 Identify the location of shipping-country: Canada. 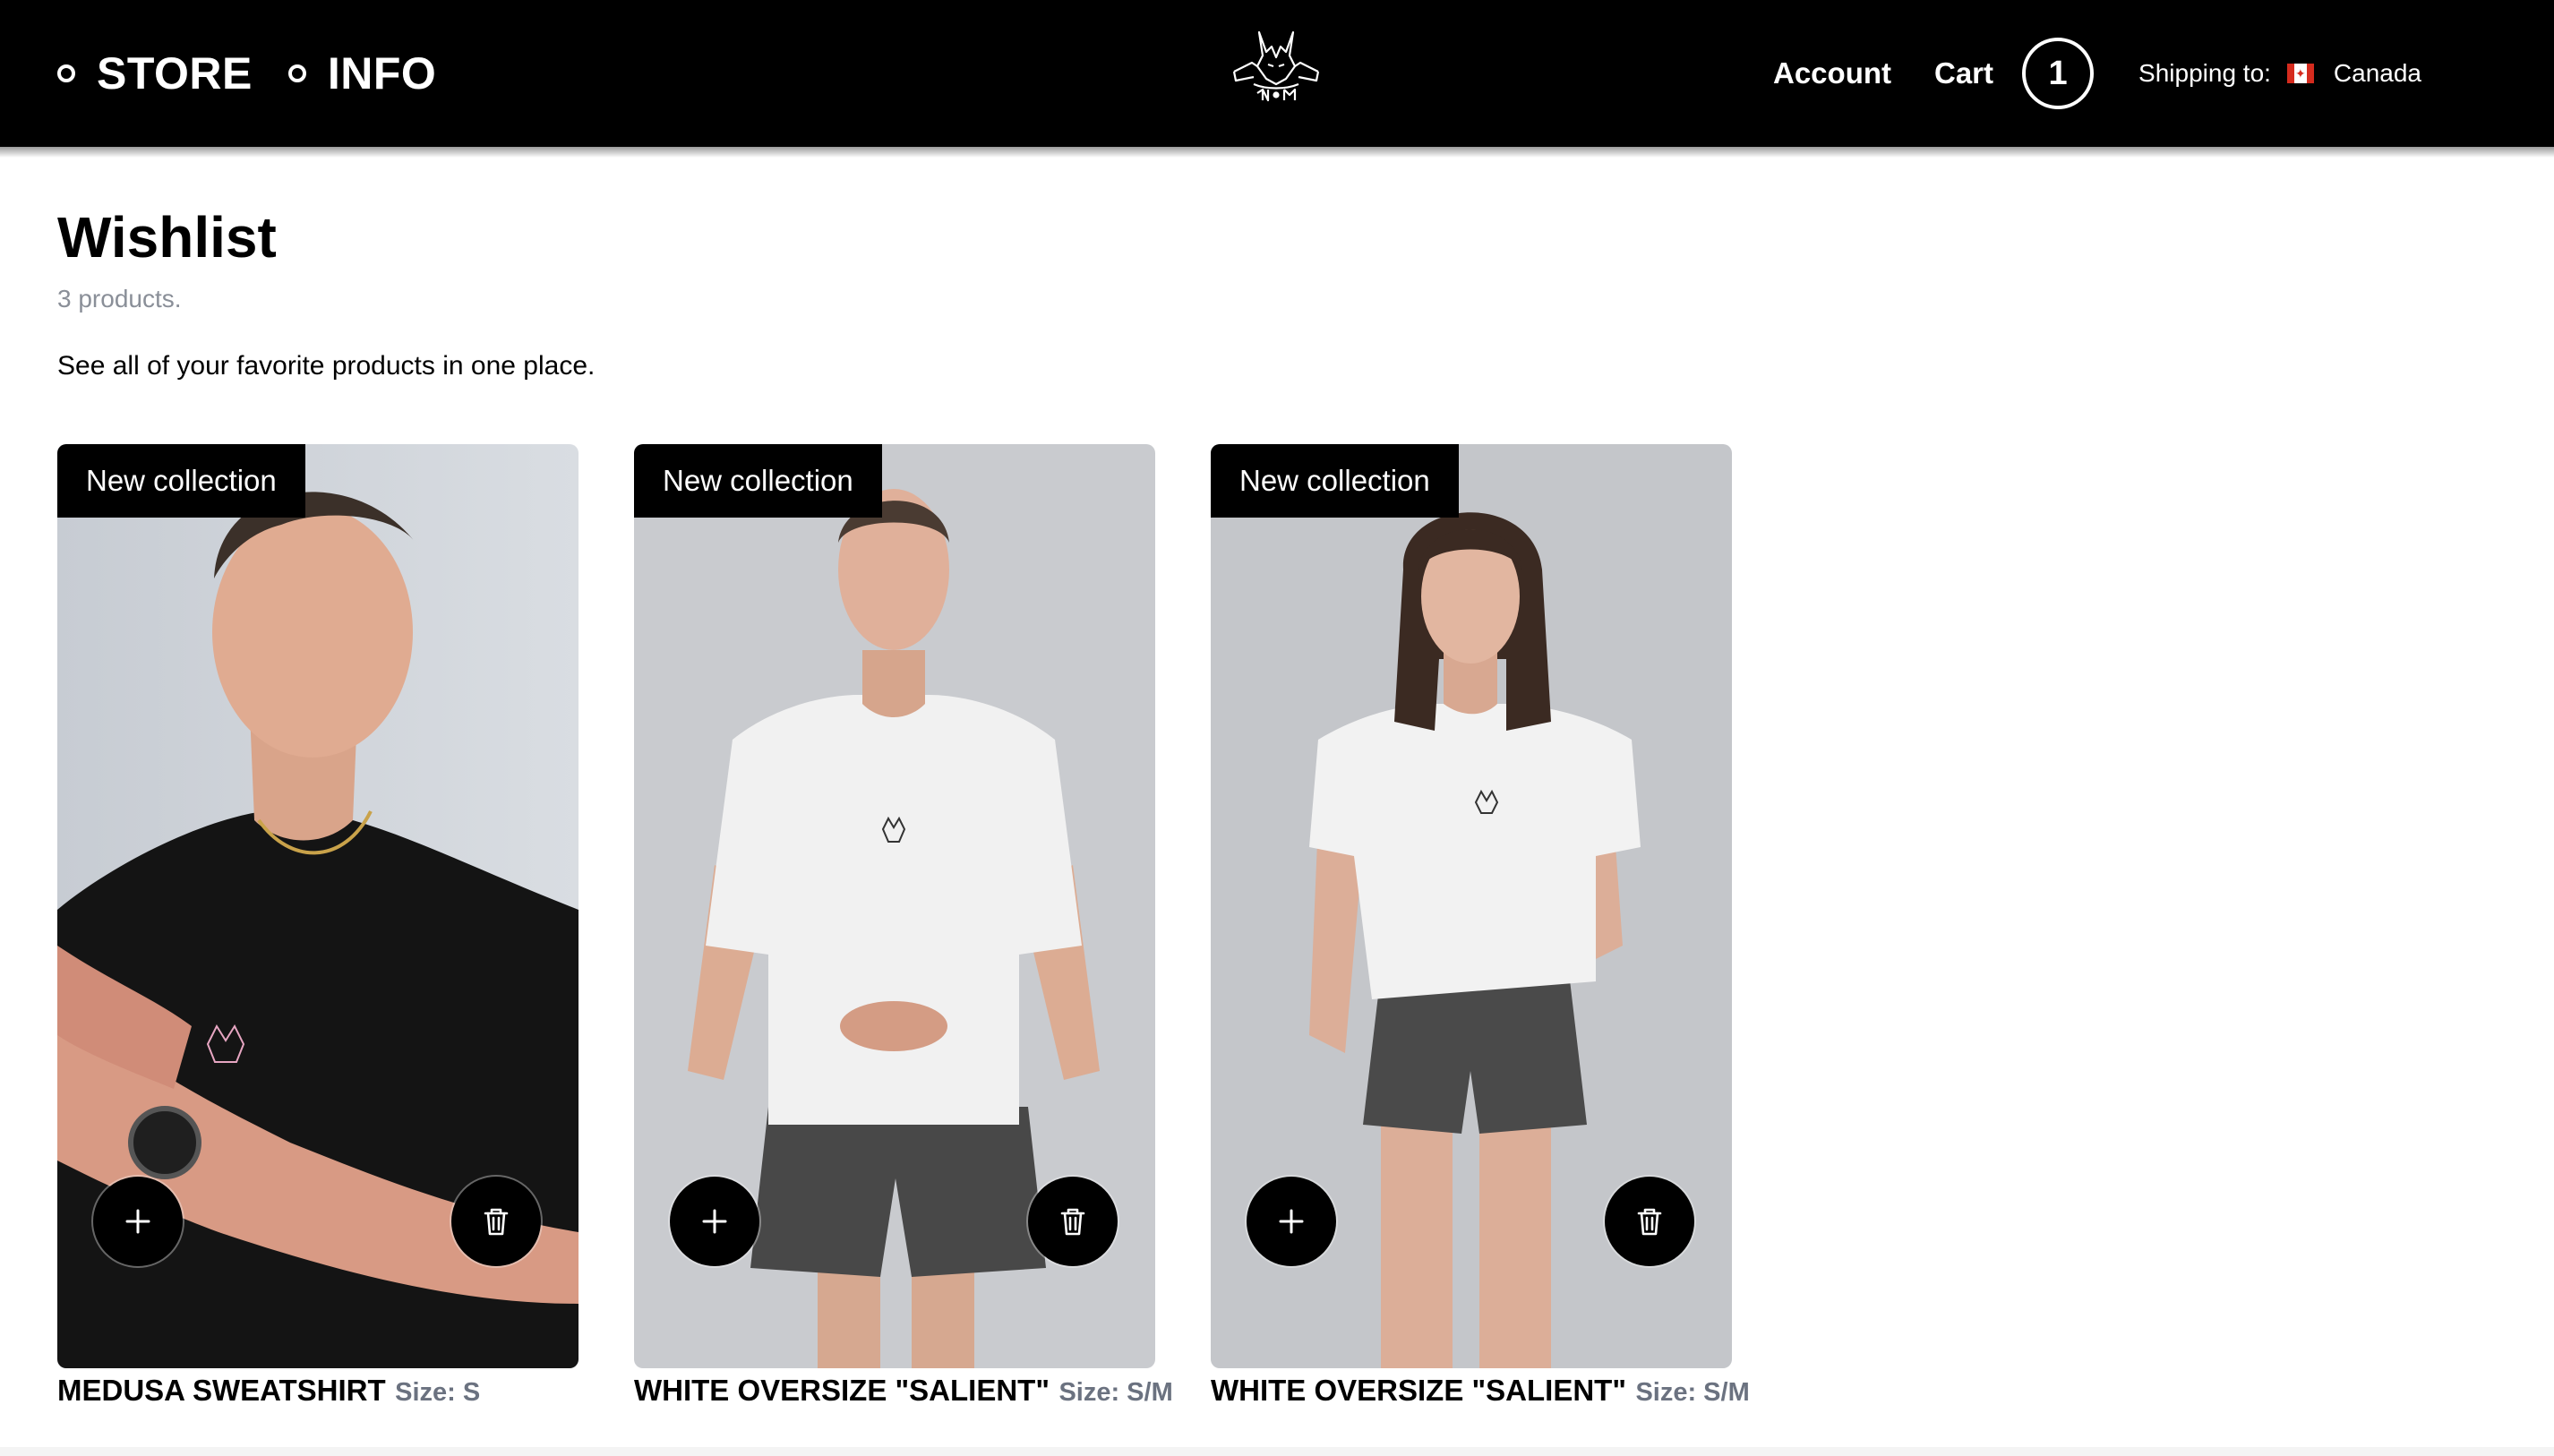
(2378, 73).